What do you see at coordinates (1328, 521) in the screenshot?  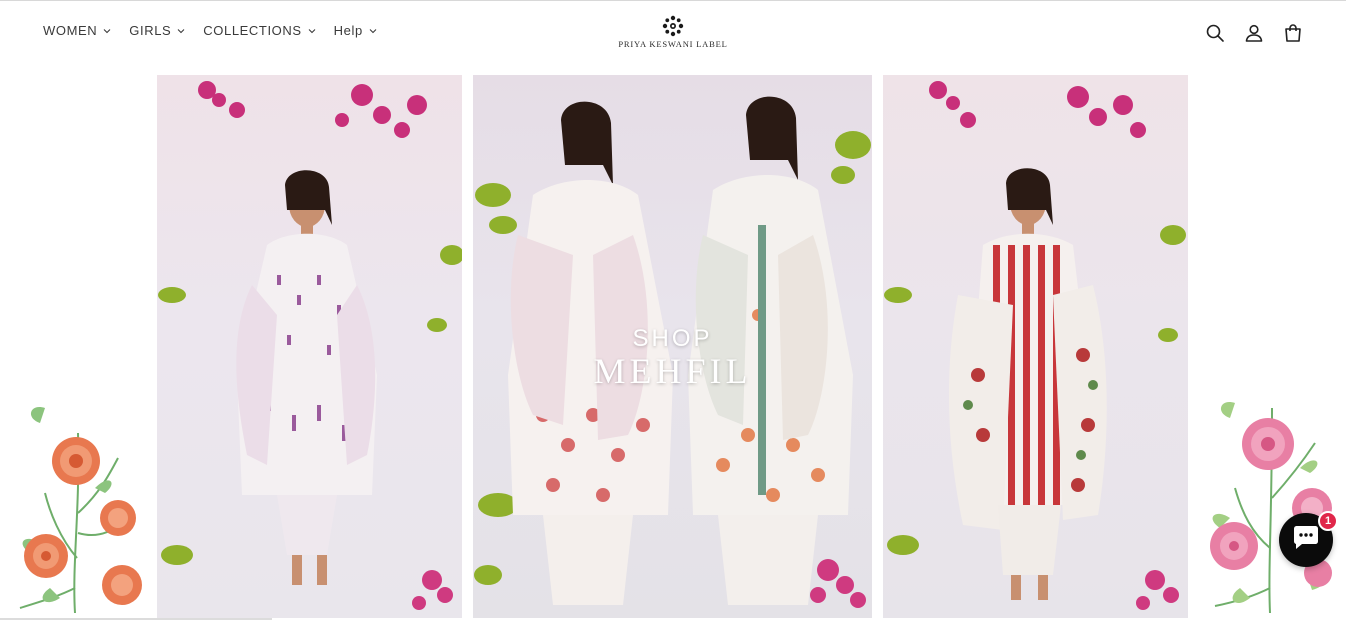 I see `chat-notification-badge: 1` at bounding box center [1328, 521].